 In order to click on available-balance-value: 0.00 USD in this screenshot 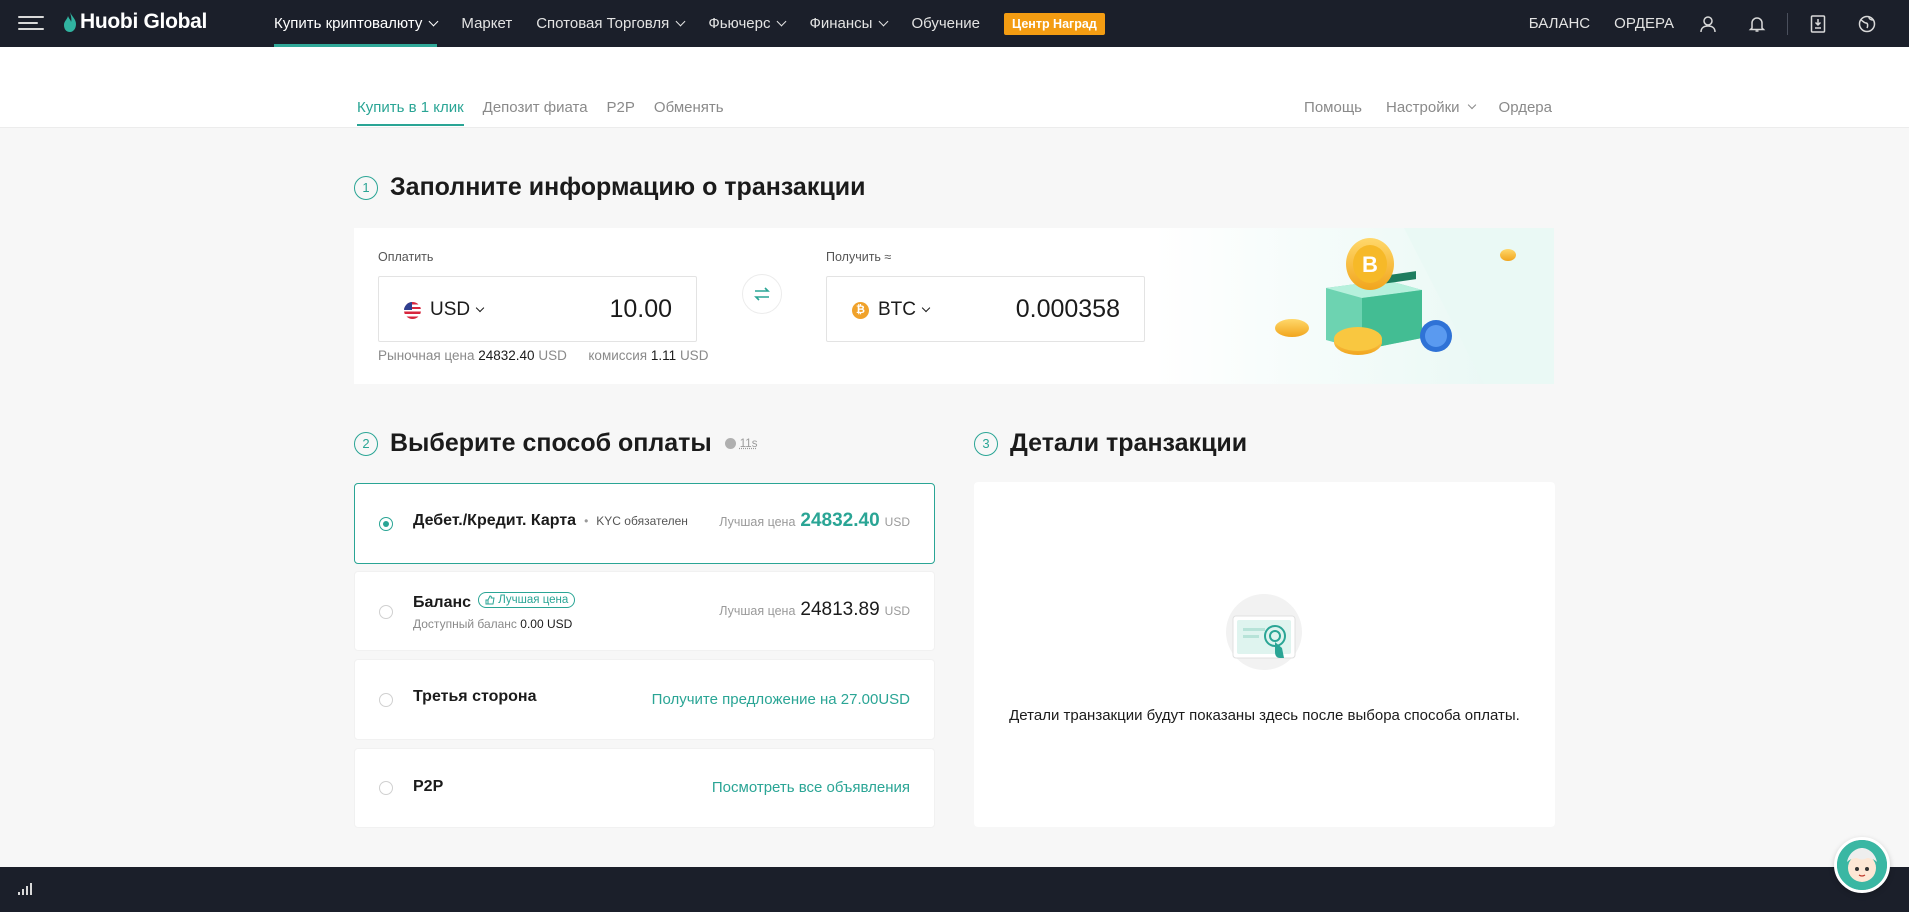, I will do `click(546, 624)`.